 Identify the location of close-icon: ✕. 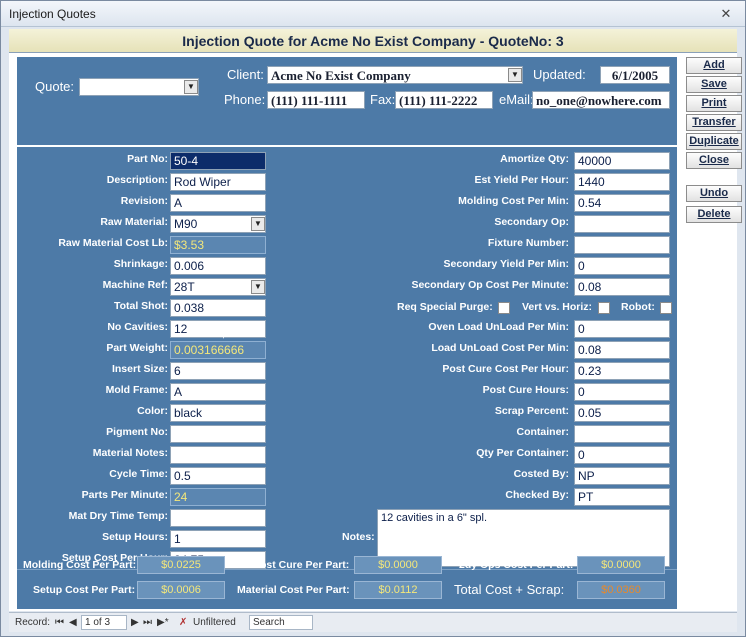
(726, 14).